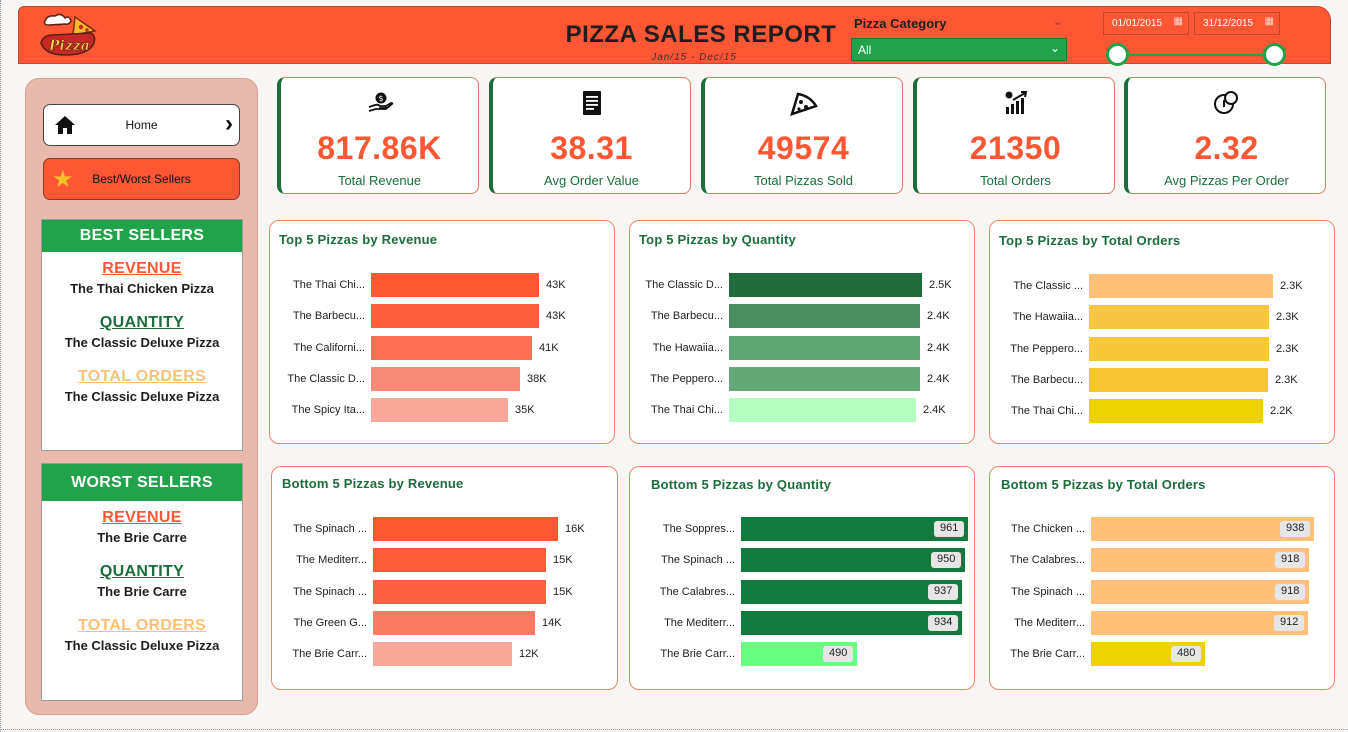 The width and height of the screenshot is (1348, 732). What do you see at coordinates (1186, 654) in the screenshot?
I see `bar-value-label: 480` at bounding box center [1186, 654].